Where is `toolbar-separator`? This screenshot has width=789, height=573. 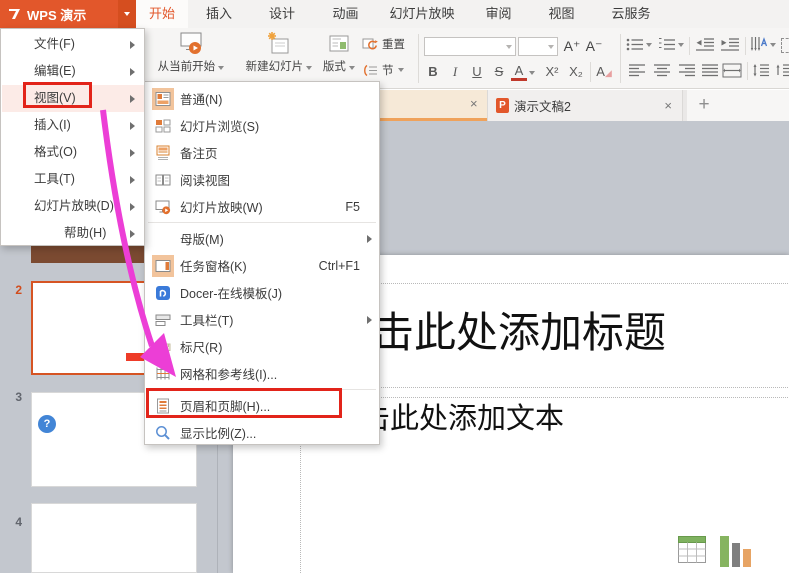
toolbar-separator is located at coordinates (620, 58).